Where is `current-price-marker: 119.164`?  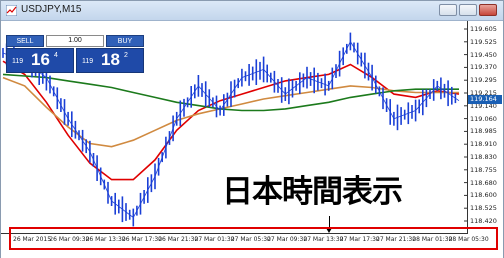 current-price-marker: 119.164 is located at coordinates (485, 99).